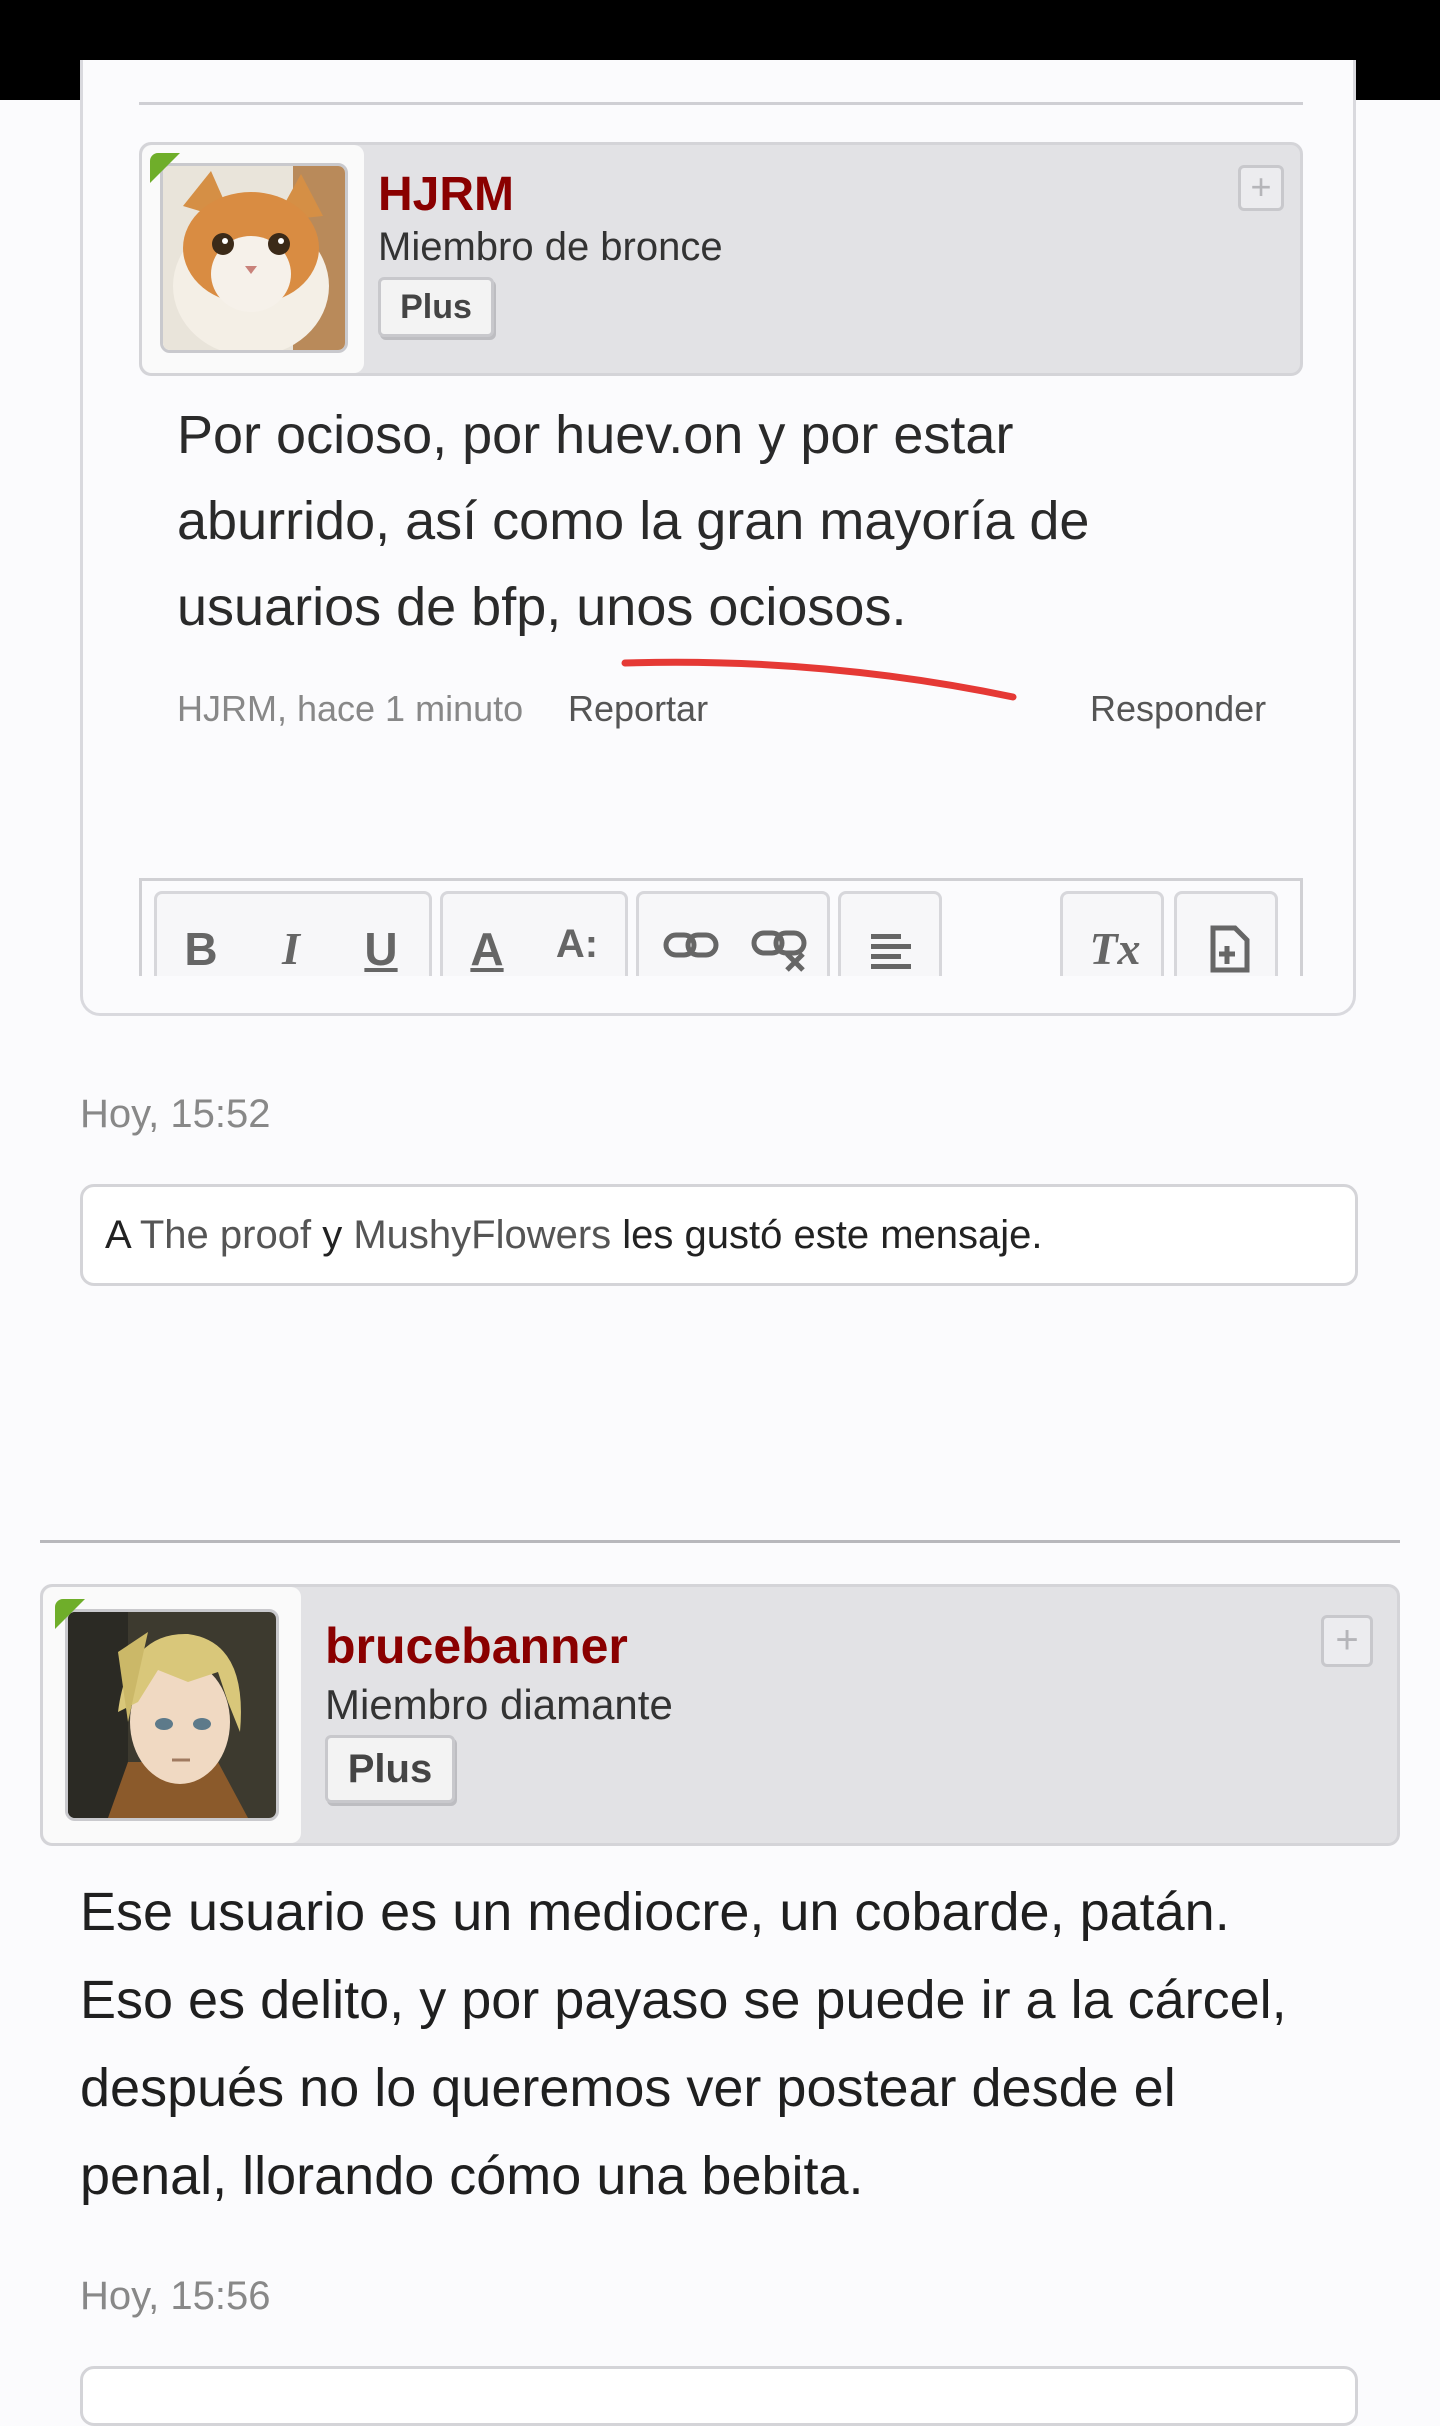 The height and width of the screenshot is (2426, 1440). I want to click on bold-button: B, so click(201, 949).